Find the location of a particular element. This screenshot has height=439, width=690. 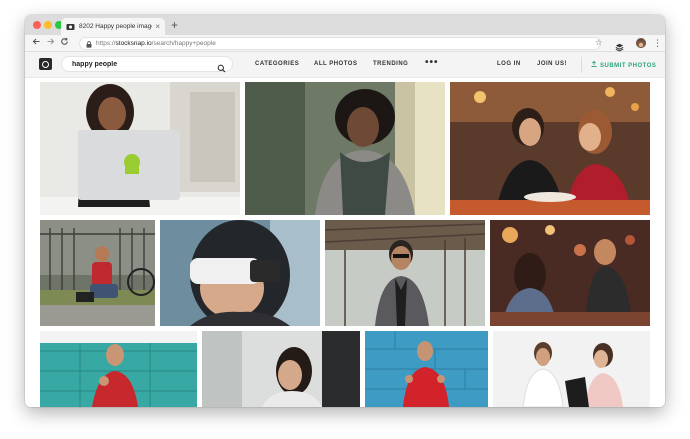

login-link: LOG IN is located at coordinates (509, 64).